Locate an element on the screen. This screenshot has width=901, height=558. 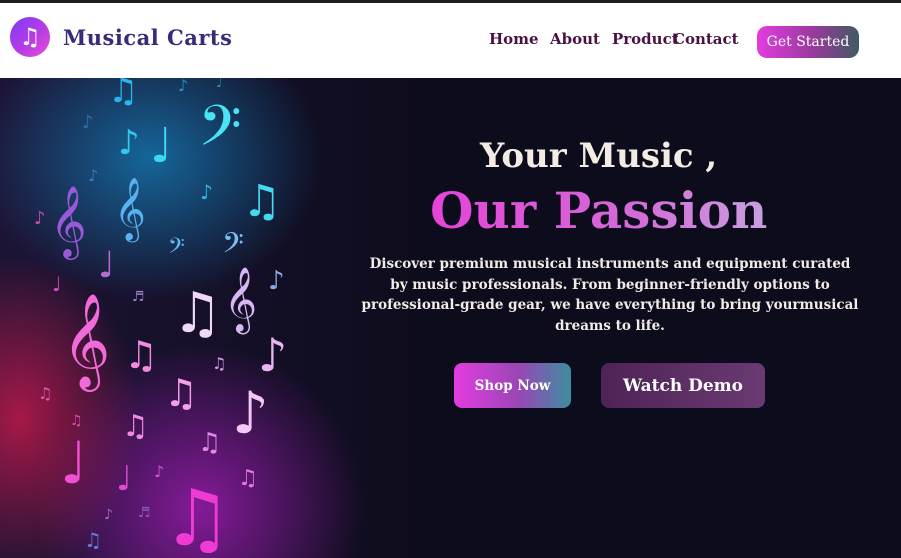
watch-demo-button: Watch Demo is located at coordinates (683, 385).